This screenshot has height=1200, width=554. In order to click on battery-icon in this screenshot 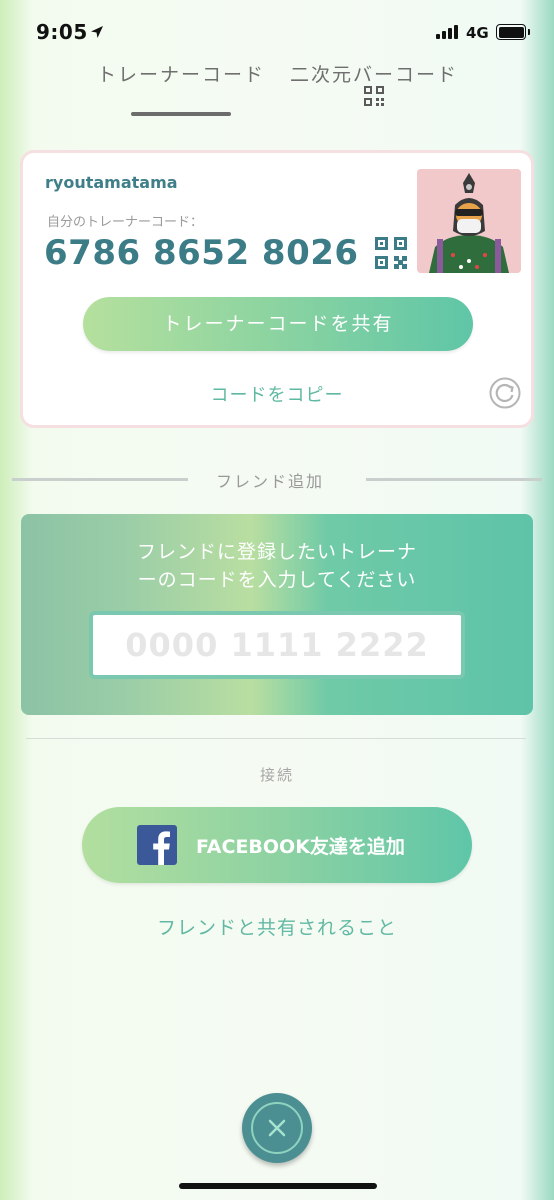, I will do `click(511, 32)`.